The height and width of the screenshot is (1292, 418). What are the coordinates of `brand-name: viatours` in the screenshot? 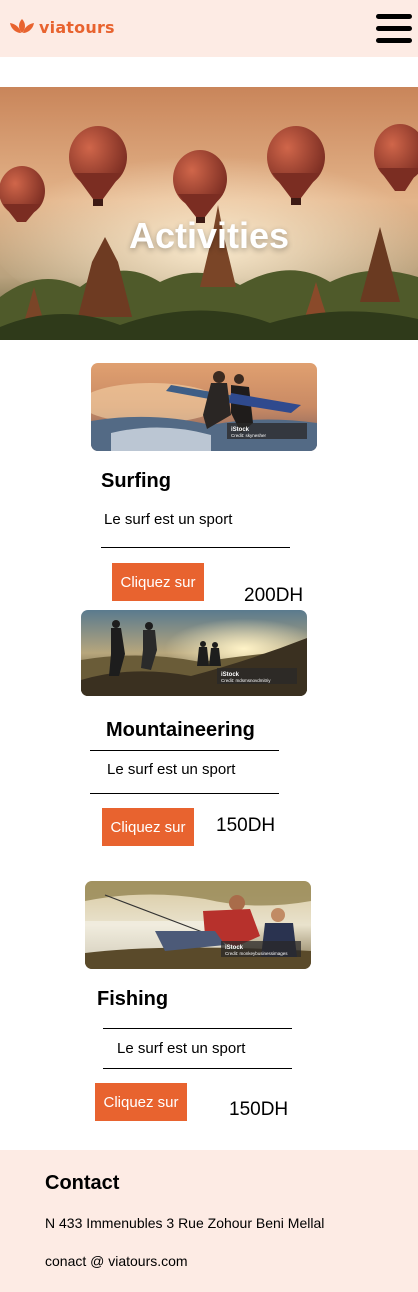 It's located at (77, 27).